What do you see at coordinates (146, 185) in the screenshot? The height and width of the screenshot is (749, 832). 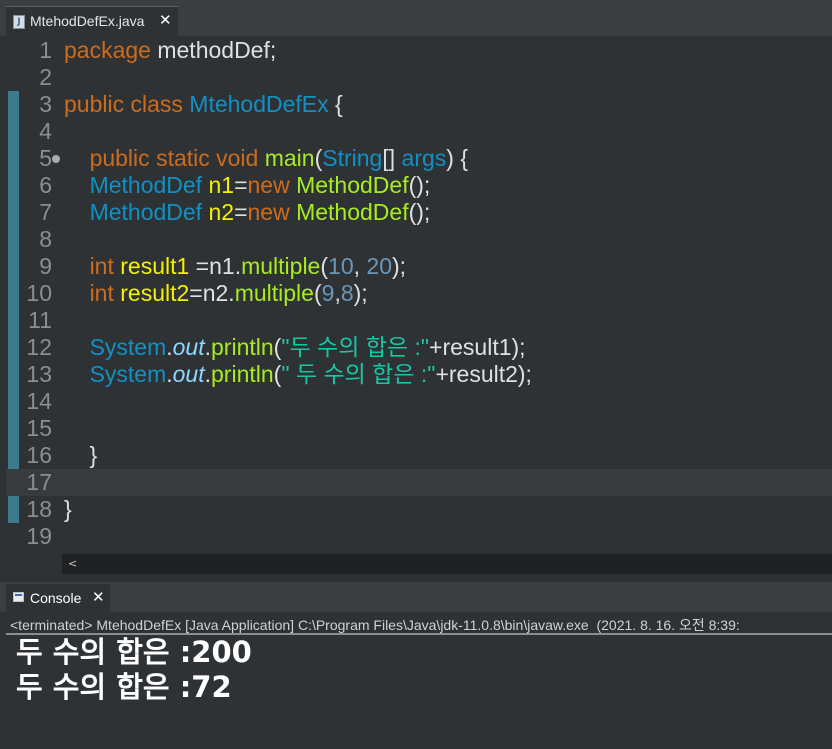 I see `code-token: MethodDef` at bounding box center [146, 185].